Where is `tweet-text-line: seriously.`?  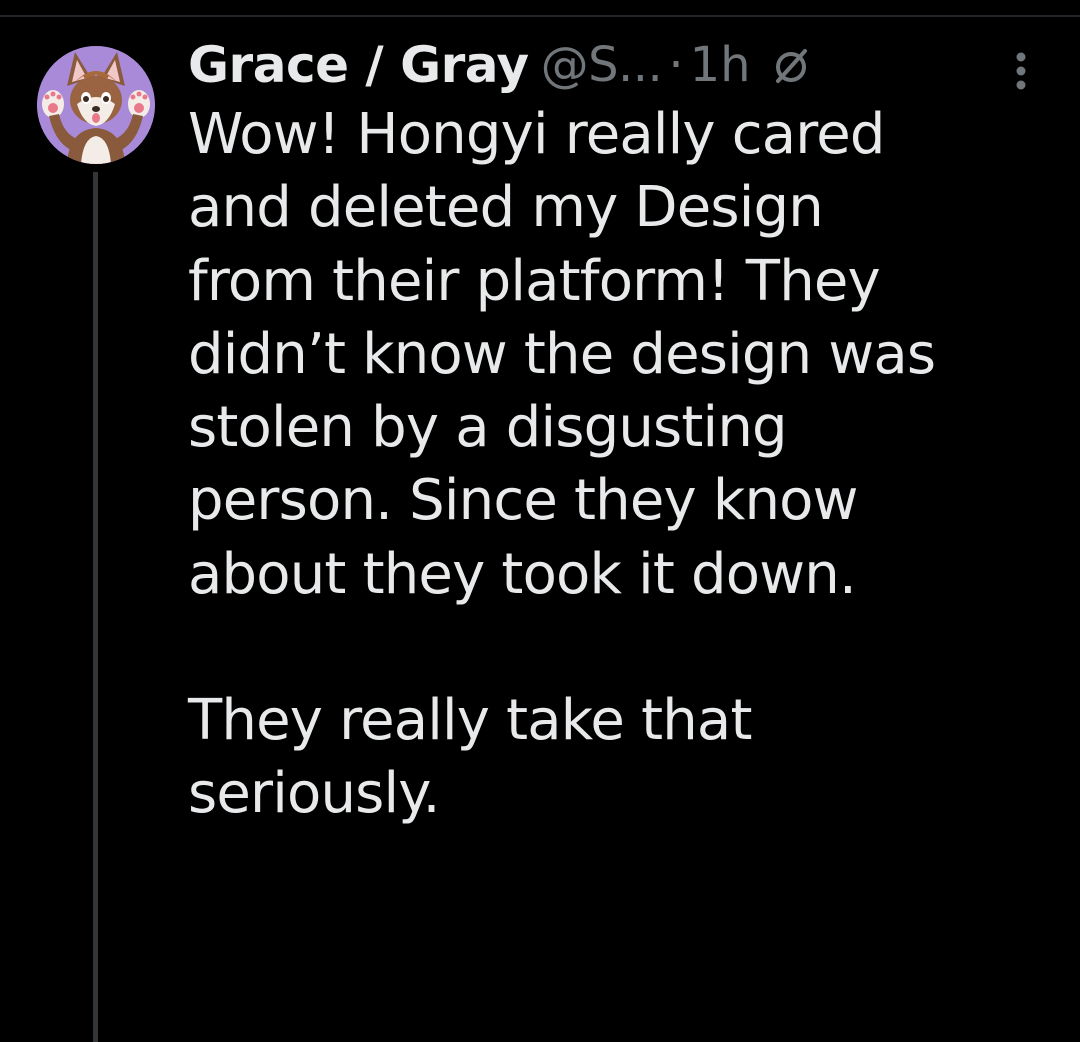 tweet-text-line: seriously. is located at coordinates (314, 794).